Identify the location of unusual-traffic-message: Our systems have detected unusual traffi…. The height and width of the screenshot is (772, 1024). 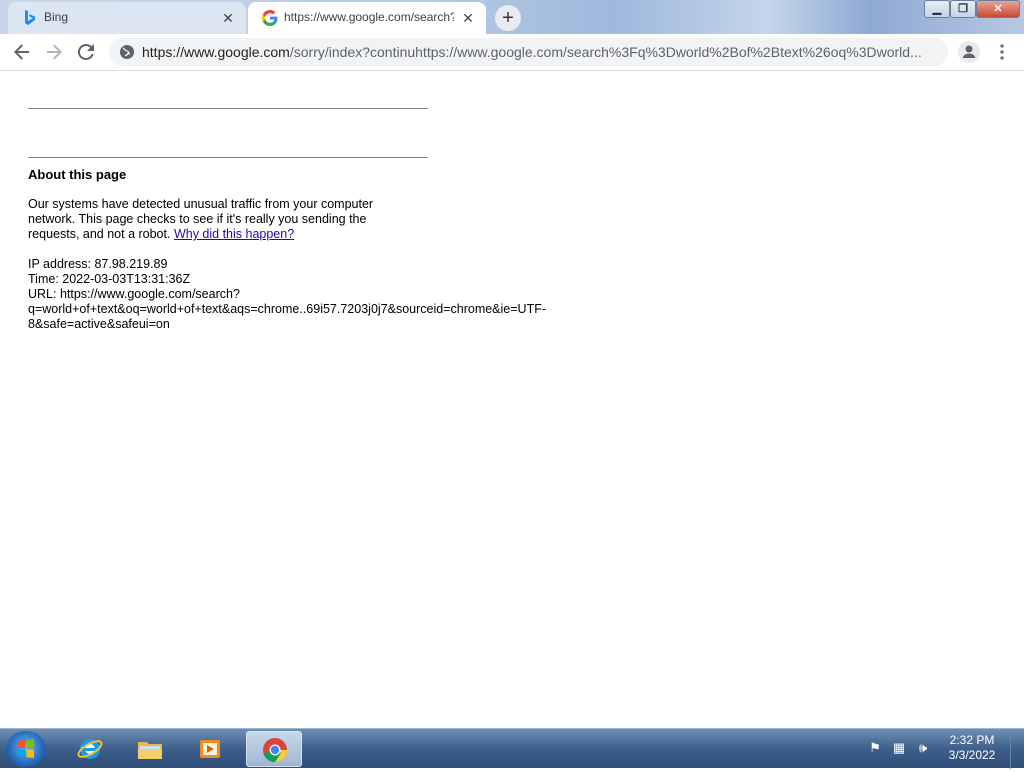
(218, 219).